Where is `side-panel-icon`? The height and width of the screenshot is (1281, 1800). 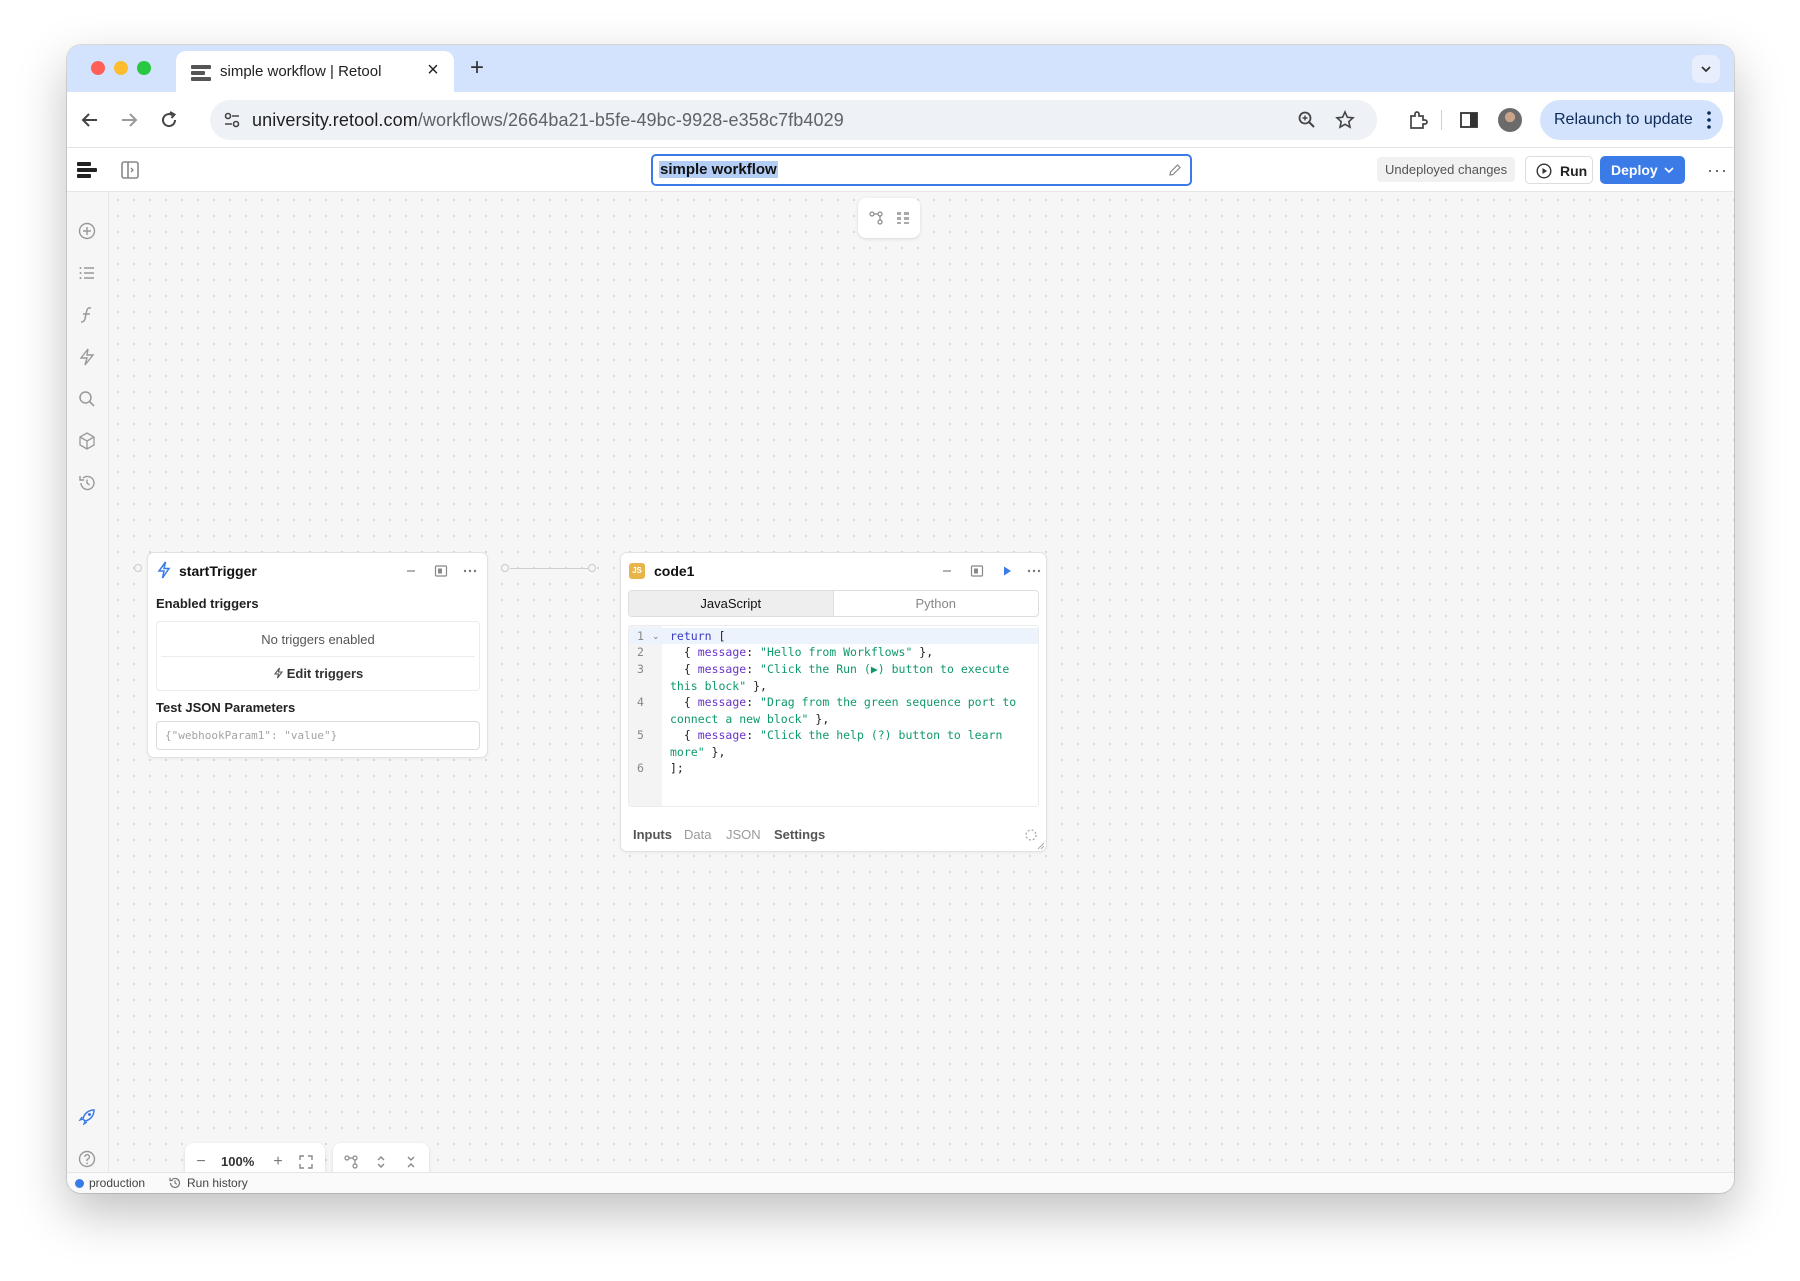
side-panel-icon is located at coordinates (1469, 120).